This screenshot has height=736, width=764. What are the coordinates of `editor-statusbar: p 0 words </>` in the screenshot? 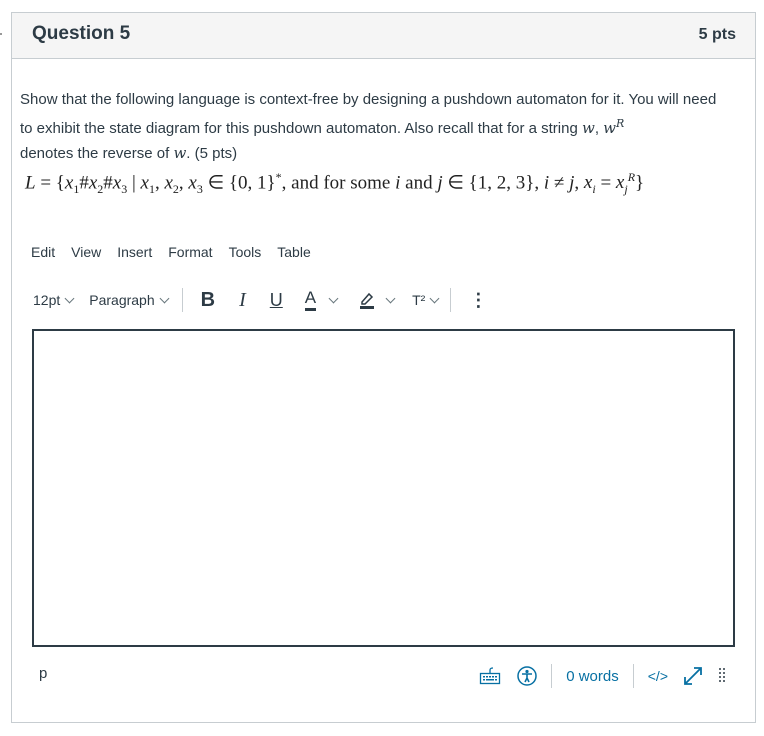 It's located at (382, 675).